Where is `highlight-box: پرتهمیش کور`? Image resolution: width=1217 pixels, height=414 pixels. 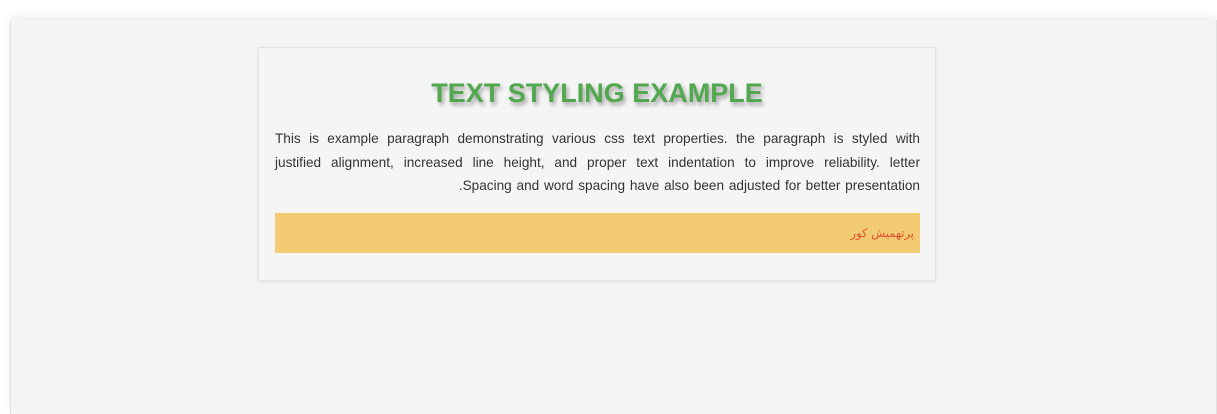 highlight-box: پرتهمیش کور is located at coordinates (597, 233).